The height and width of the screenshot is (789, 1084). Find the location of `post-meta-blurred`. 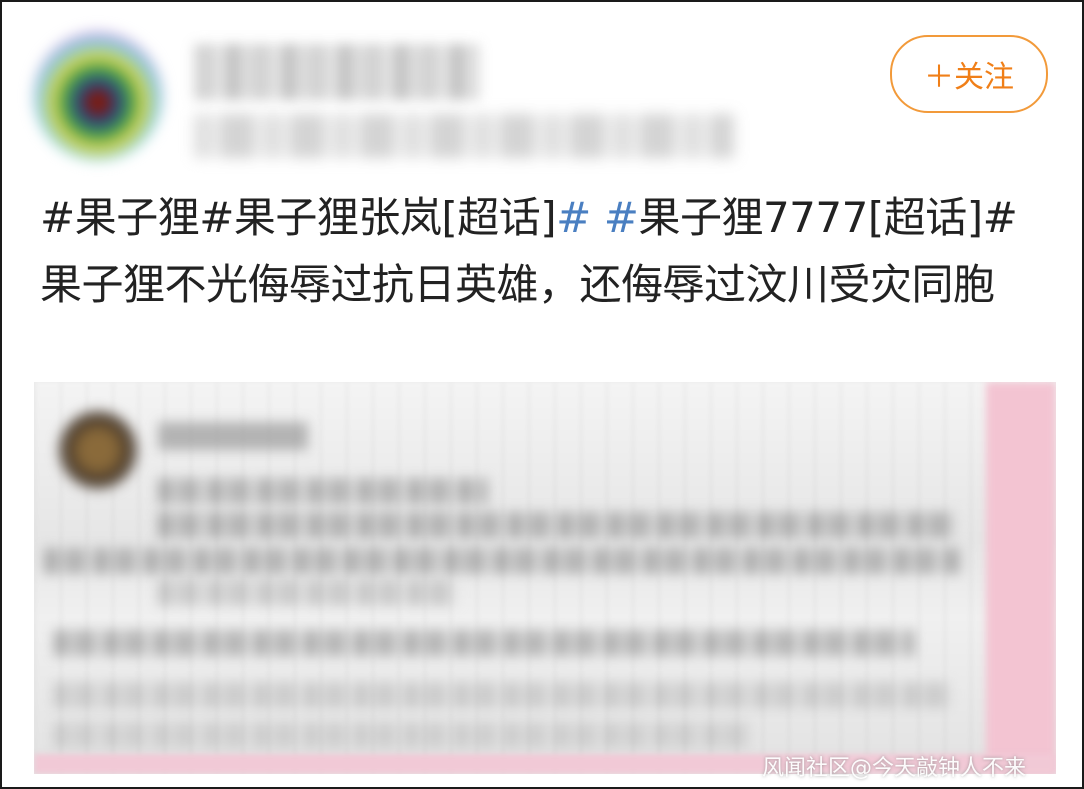

post-meta-blurred is located at coordinates (464, 136).